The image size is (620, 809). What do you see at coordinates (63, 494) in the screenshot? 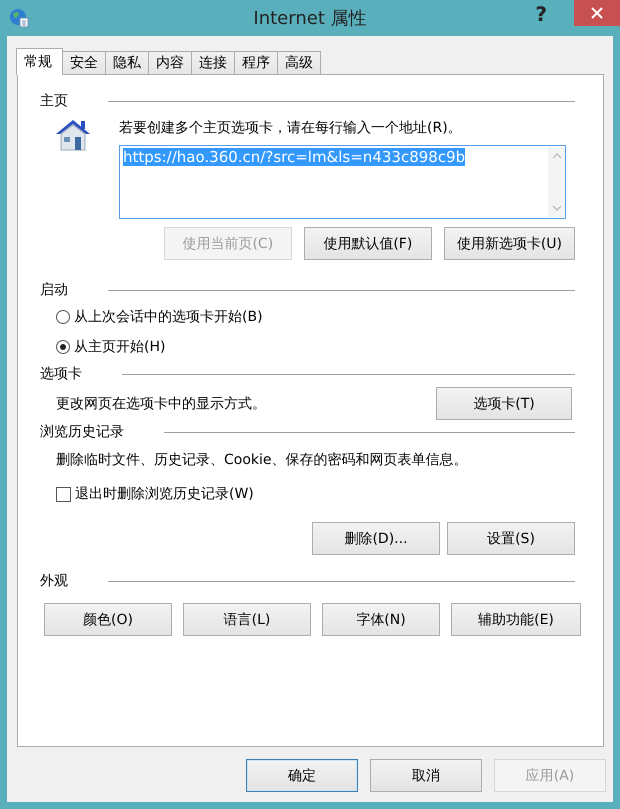
I see `checkbox` at bounding box center [63, 494].